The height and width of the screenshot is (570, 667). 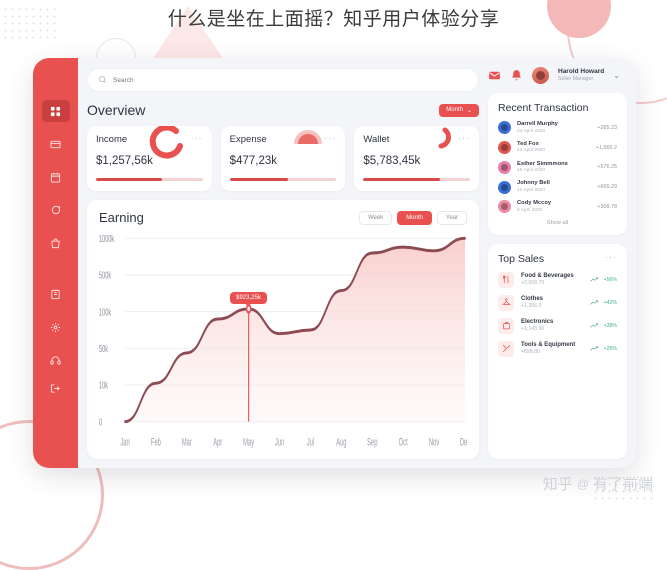 I want to click on table-row: Johnny Bell 12 April 2020 +665.29, so click(x=557, y=187).